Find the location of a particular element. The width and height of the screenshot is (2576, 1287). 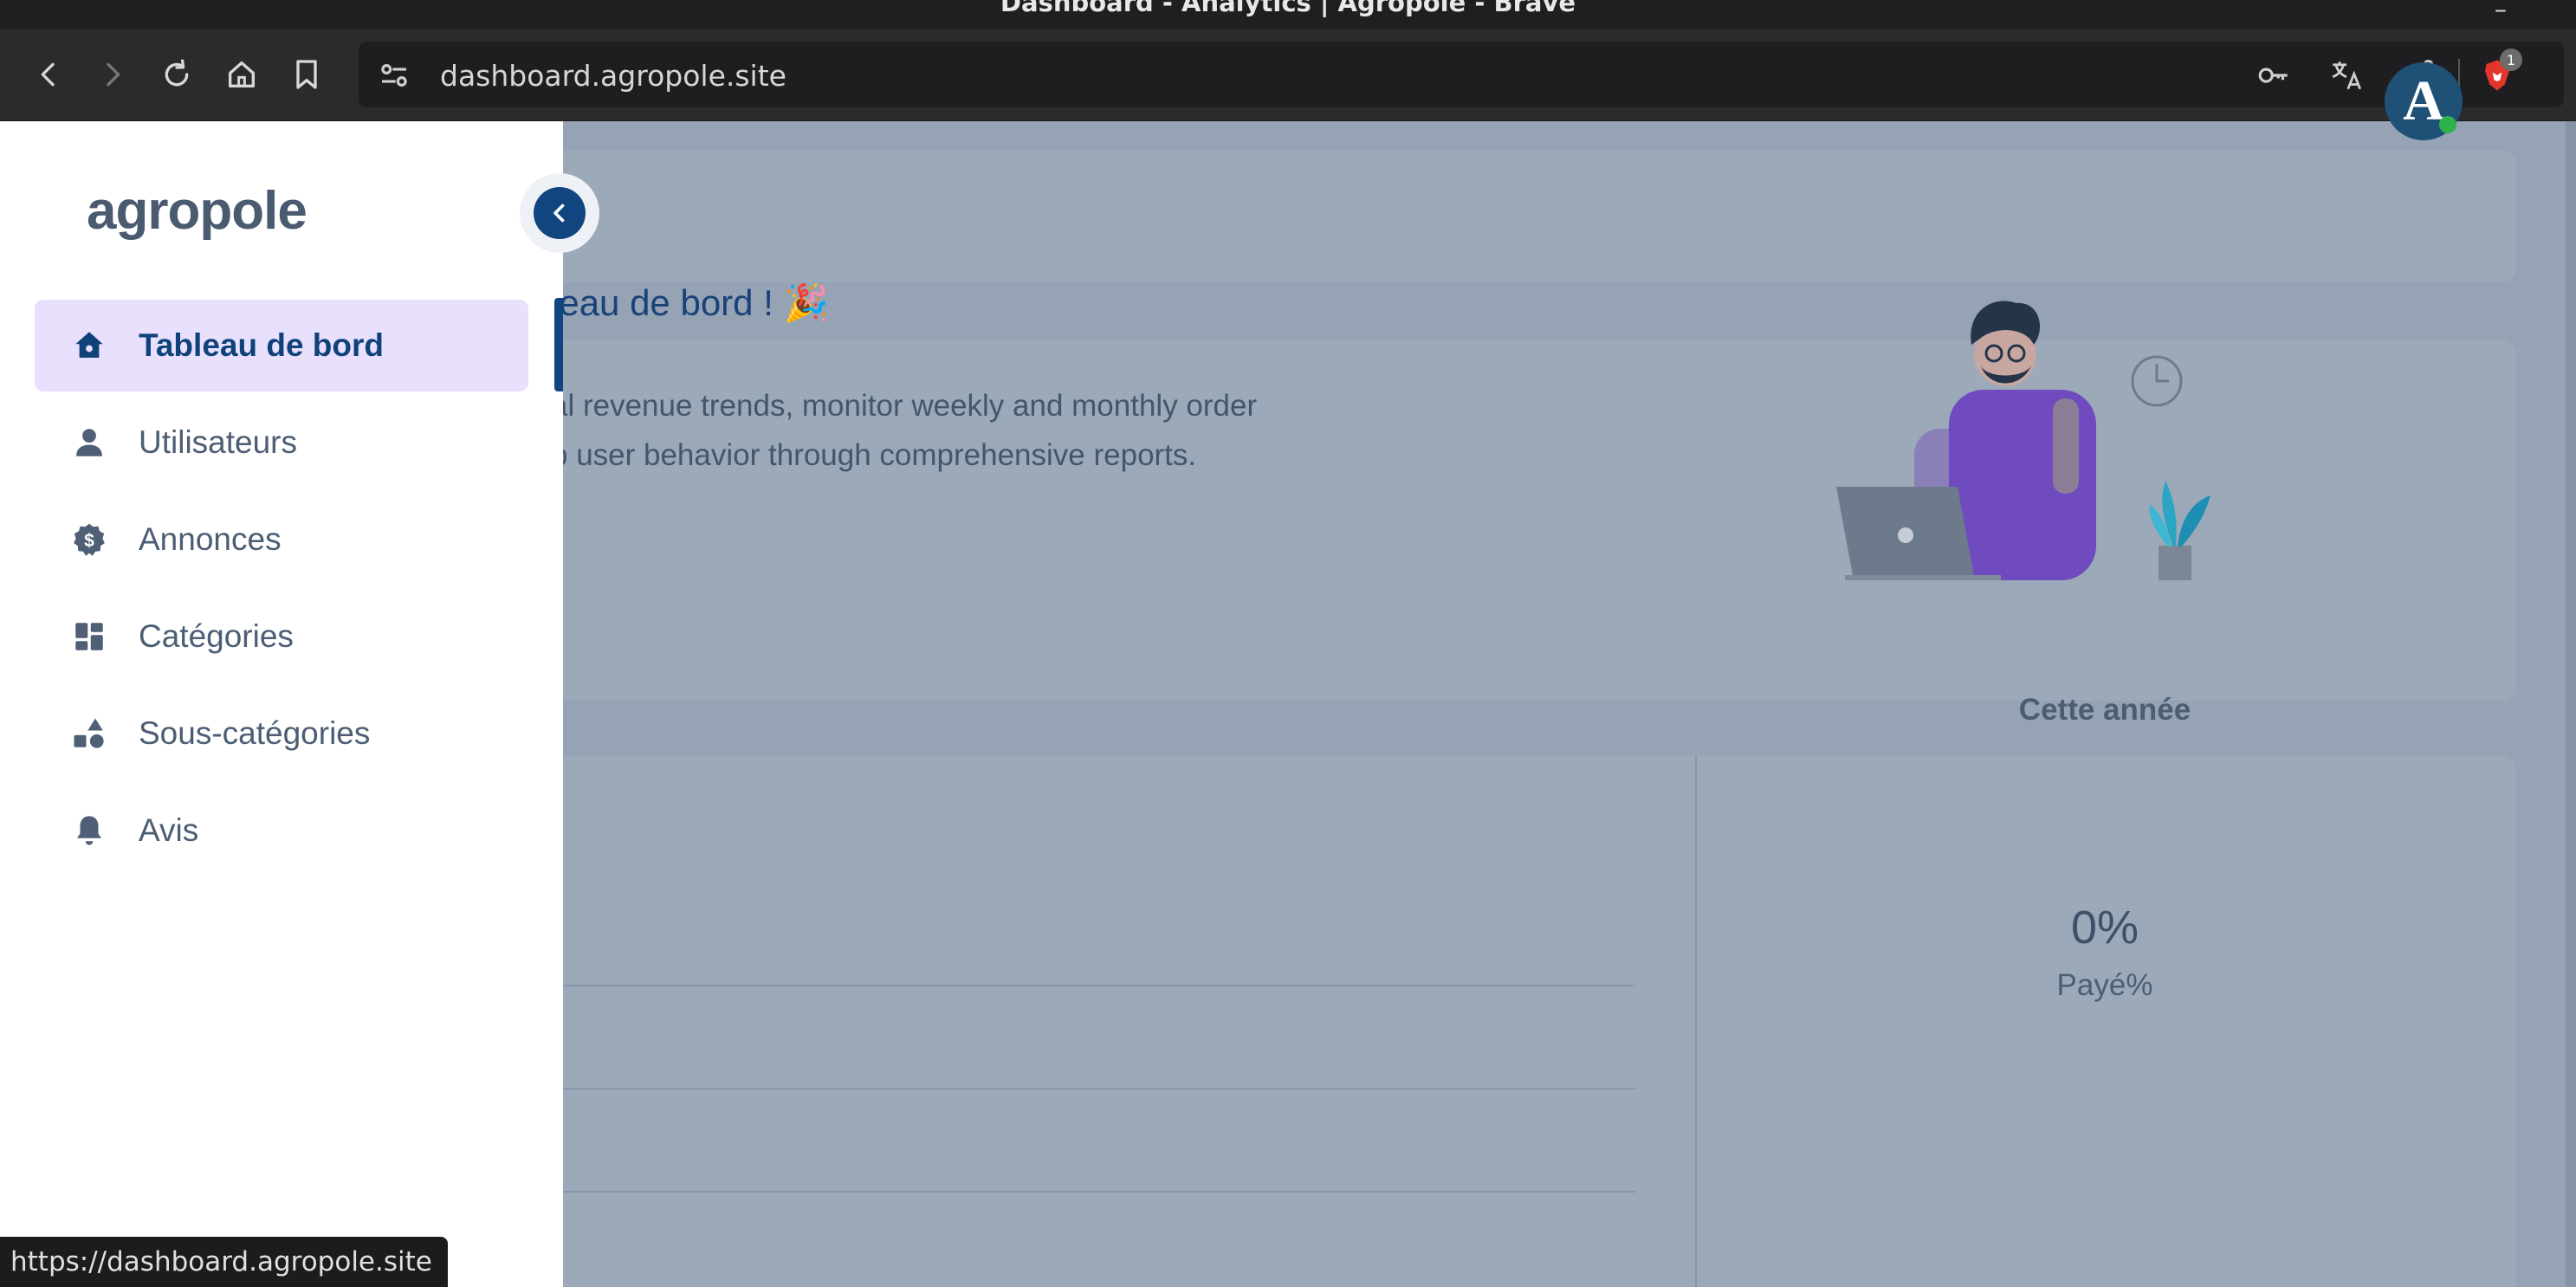

translate-icon is located at coordinates (2346, 76).